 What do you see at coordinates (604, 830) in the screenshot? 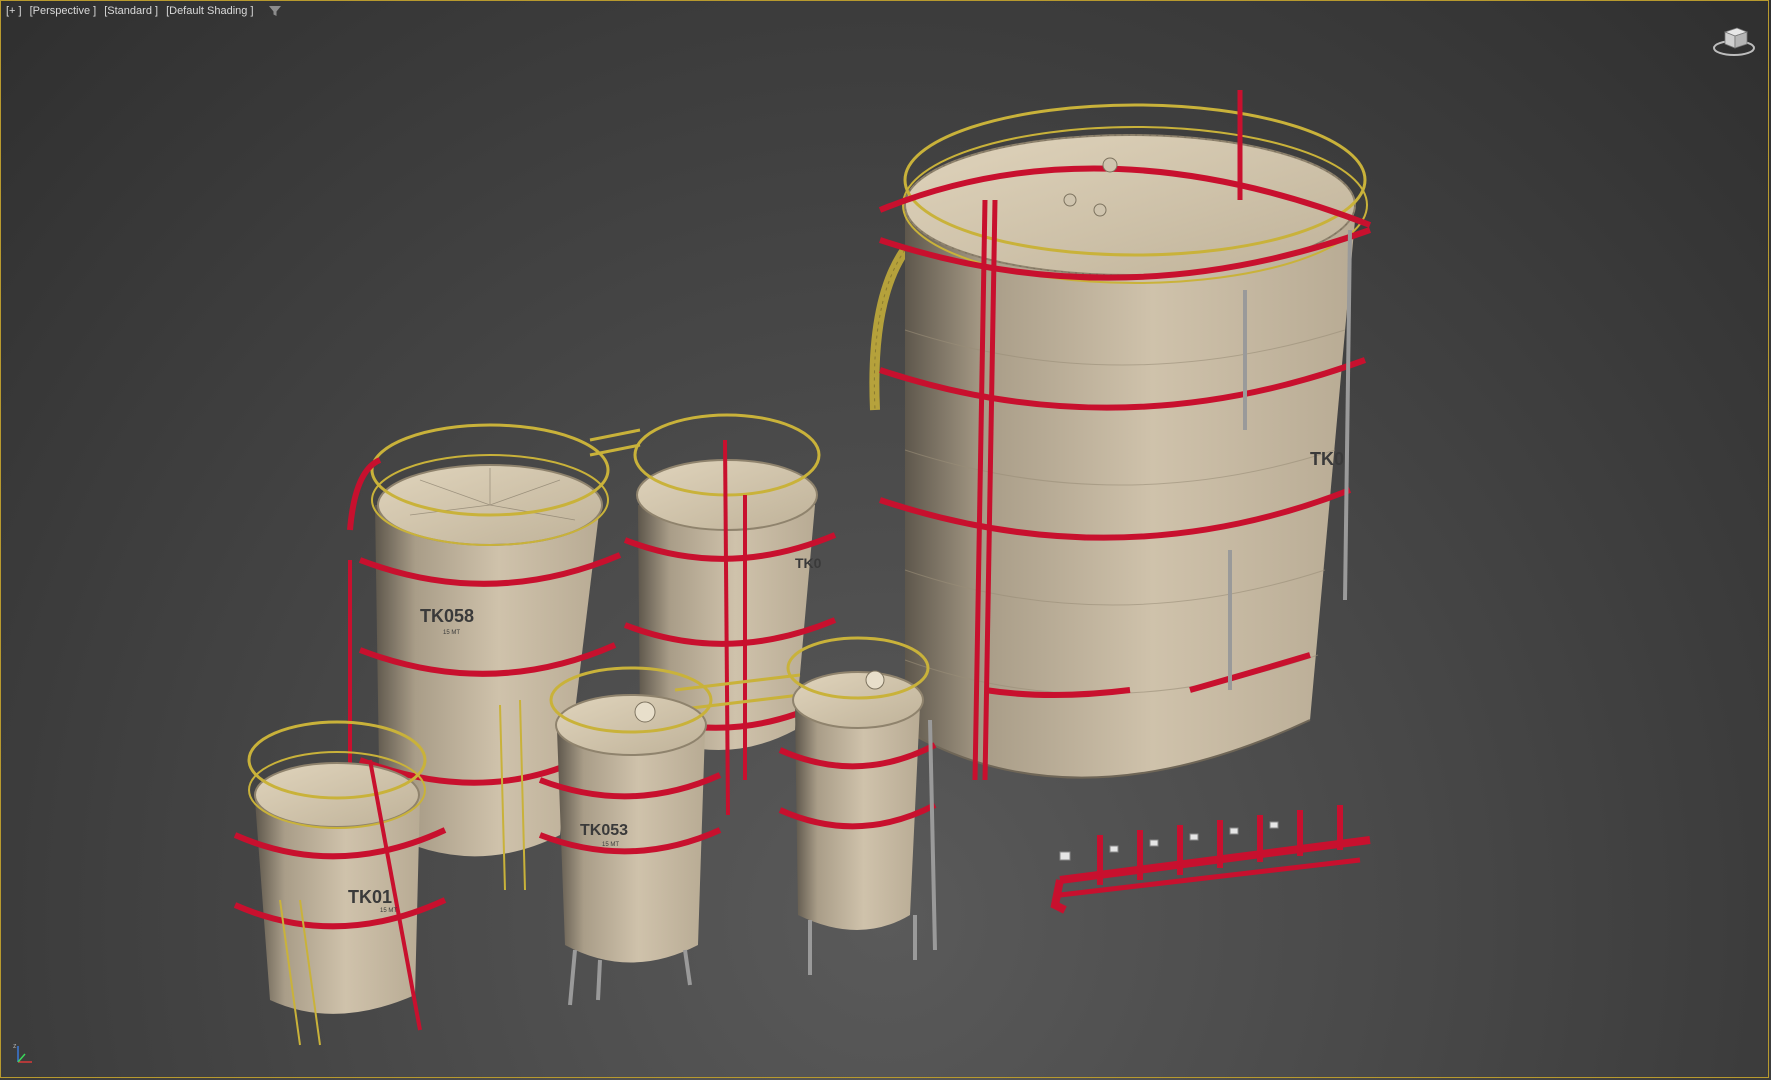
I see `tank-label-tk053: TK053` at bounding box center [604, 830].